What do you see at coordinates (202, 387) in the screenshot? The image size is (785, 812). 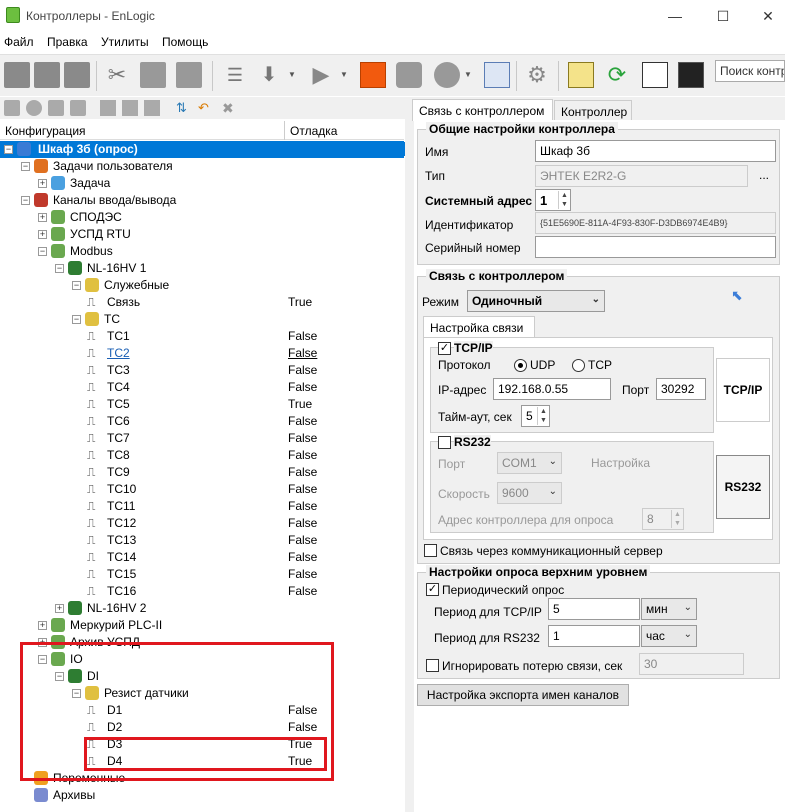 I see `tree-row: ⎍ TC4 False` at bounding box center [202, 387].